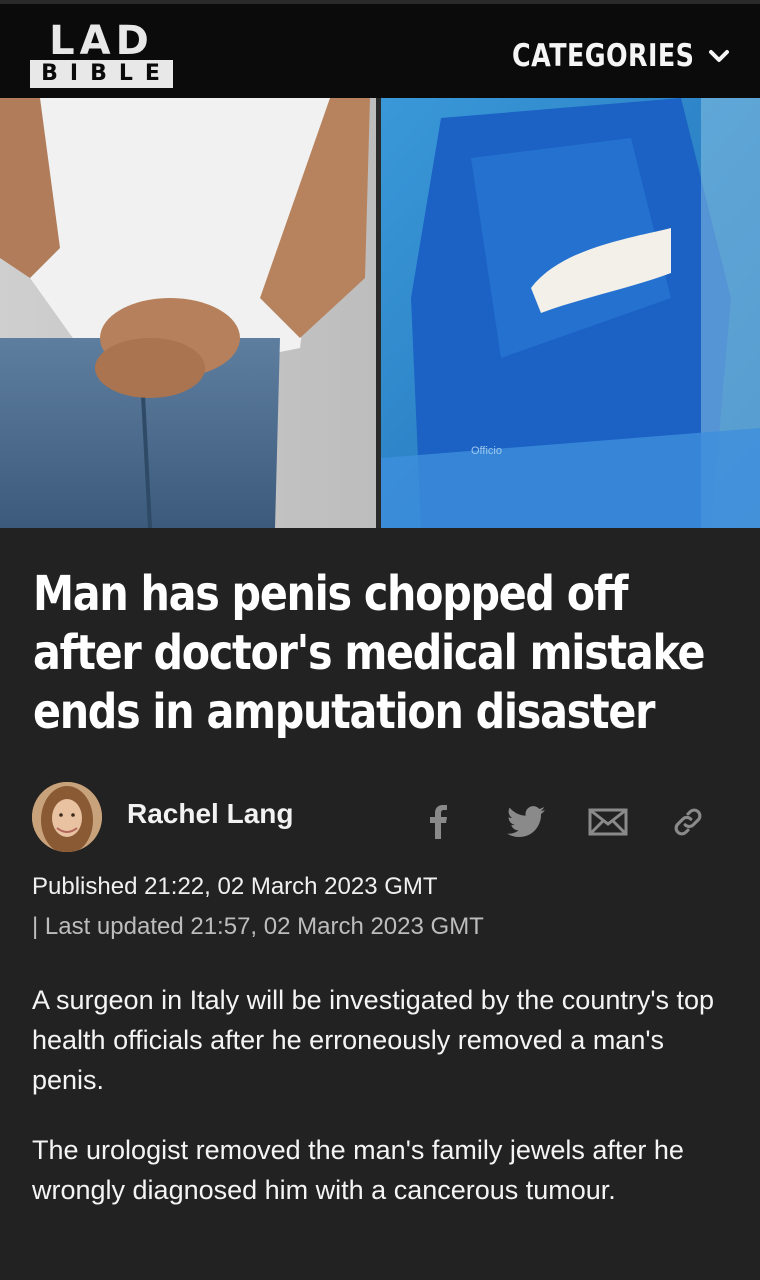  What do you see at coordinates (380, 49) in the screenshot?
I see `site-header: LAD BIBLE CATEGORIES` at bounding box center [380, 49].